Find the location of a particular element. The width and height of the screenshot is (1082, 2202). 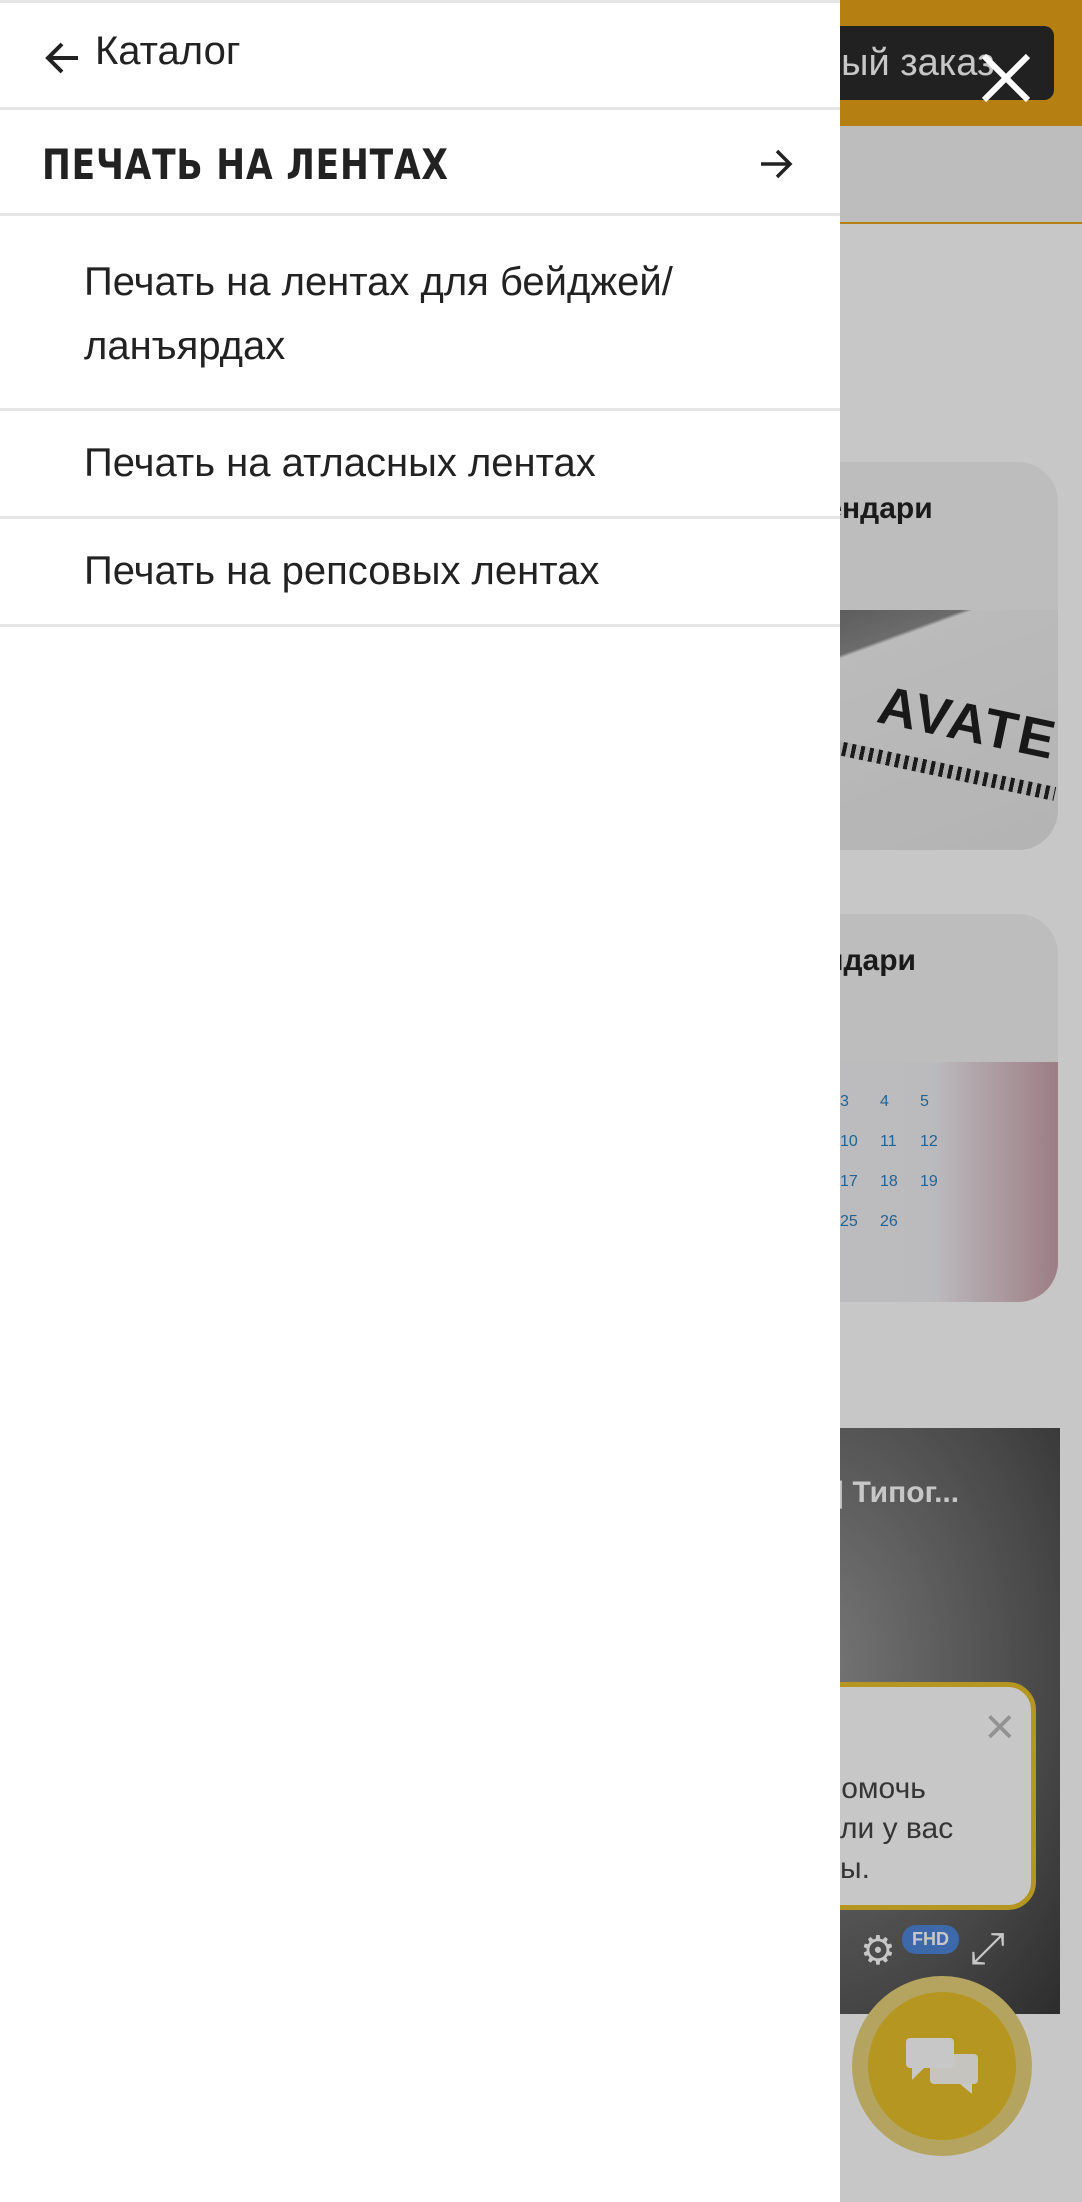

menu-item-badge-lanyard-ribbons: Печать на лентах для бейджей/ ланъярдах is located at coordinates (420, 313).